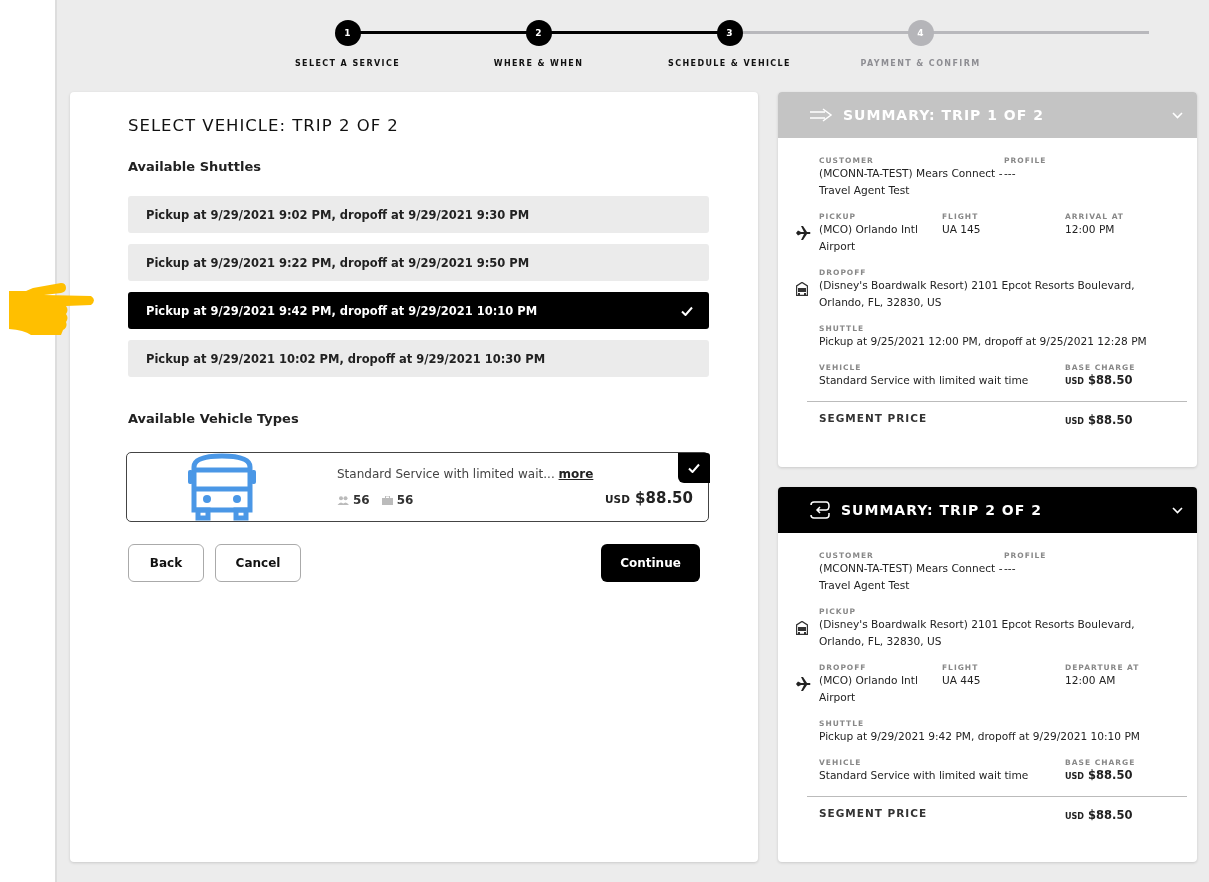 This screenshot has height=882, width=1209. What do you see at coordinates (387, 500) in the screenshot?
I see `luggage-icon` at bounding box center [387, 500].